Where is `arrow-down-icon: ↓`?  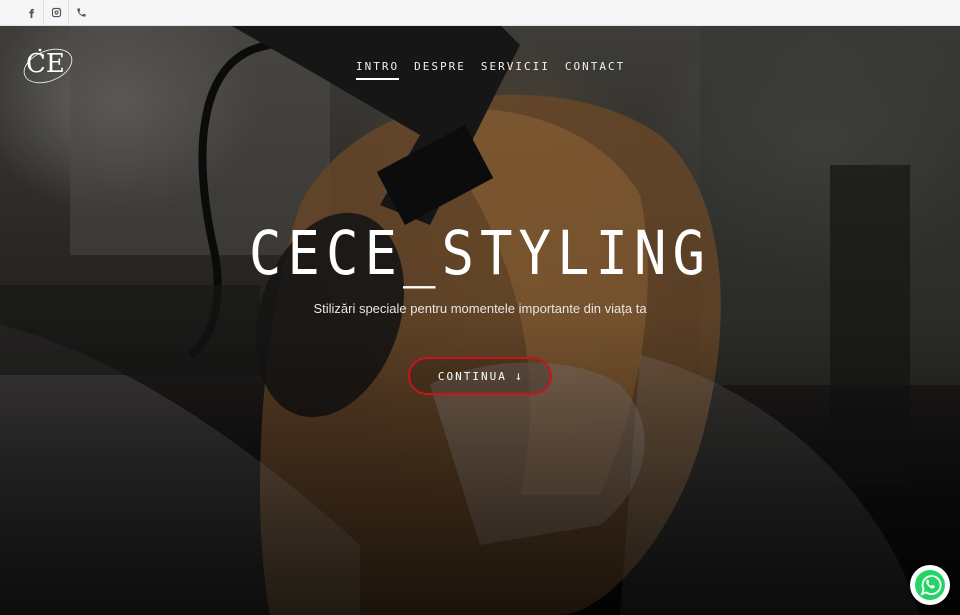 arrow-down-icon: ↓ is located at coordinates (518, 376).